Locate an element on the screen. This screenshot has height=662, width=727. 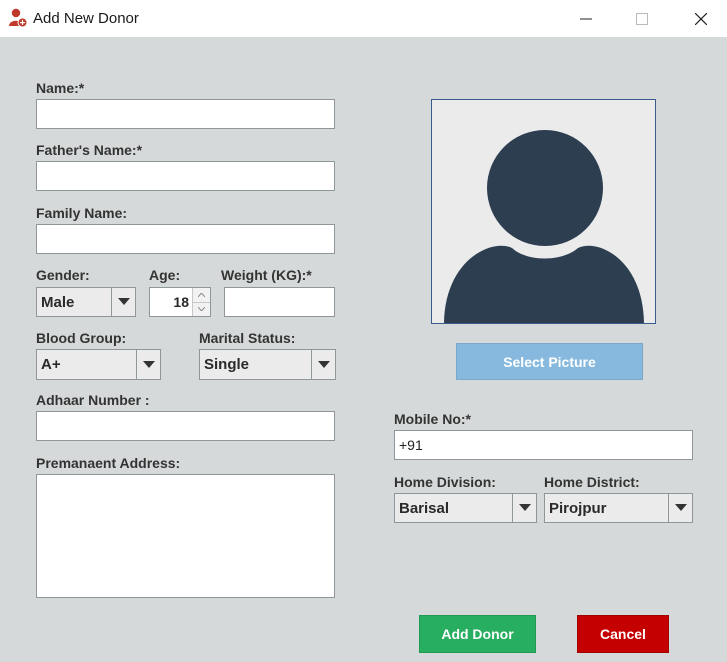
home-division-select: Barisal is located at coordinates (465, 508).